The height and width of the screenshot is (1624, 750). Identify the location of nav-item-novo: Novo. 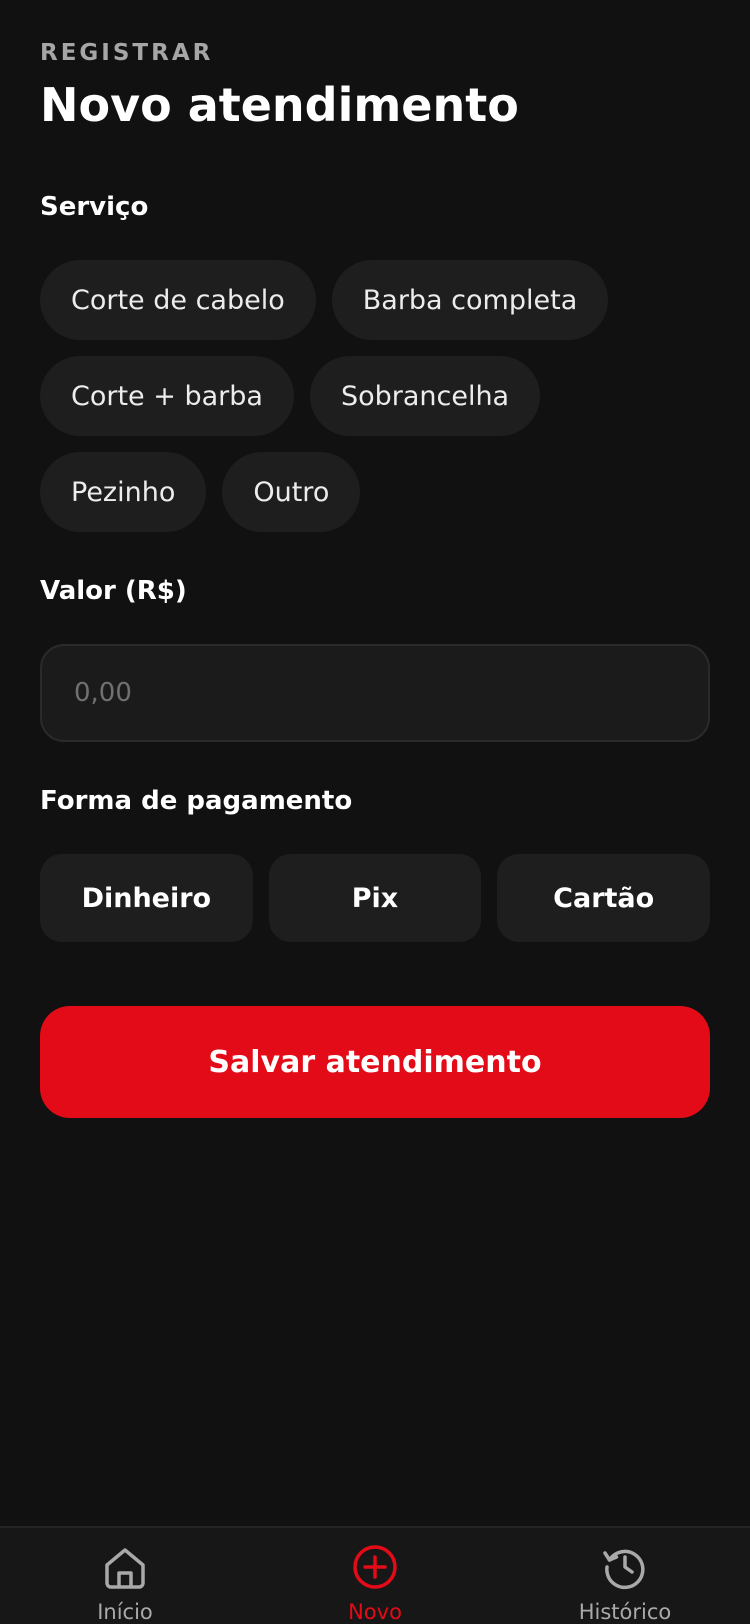
(375, 1576).